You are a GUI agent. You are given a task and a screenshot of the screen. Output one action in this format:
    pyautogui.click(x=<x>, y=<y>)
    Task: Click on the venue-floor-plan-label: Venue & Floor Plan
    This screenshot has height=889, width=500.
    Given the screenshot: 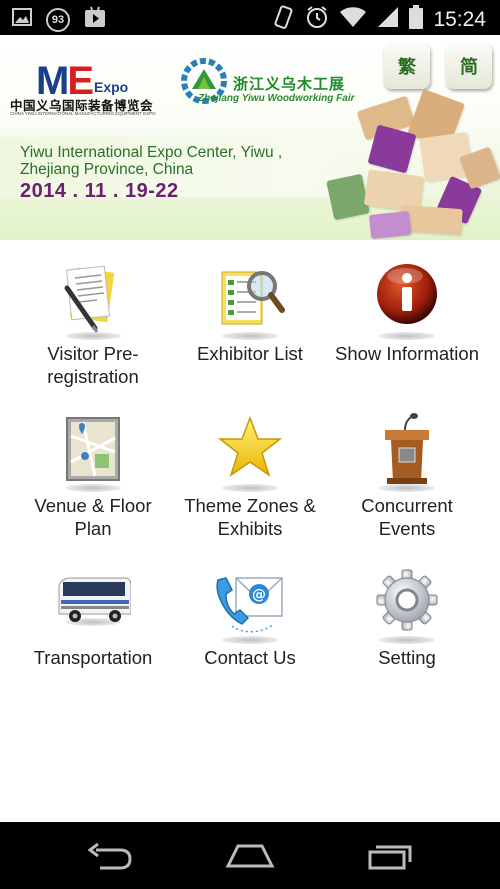 What is the action you would take?
    pyautogui.click(x=93, y=517)
    